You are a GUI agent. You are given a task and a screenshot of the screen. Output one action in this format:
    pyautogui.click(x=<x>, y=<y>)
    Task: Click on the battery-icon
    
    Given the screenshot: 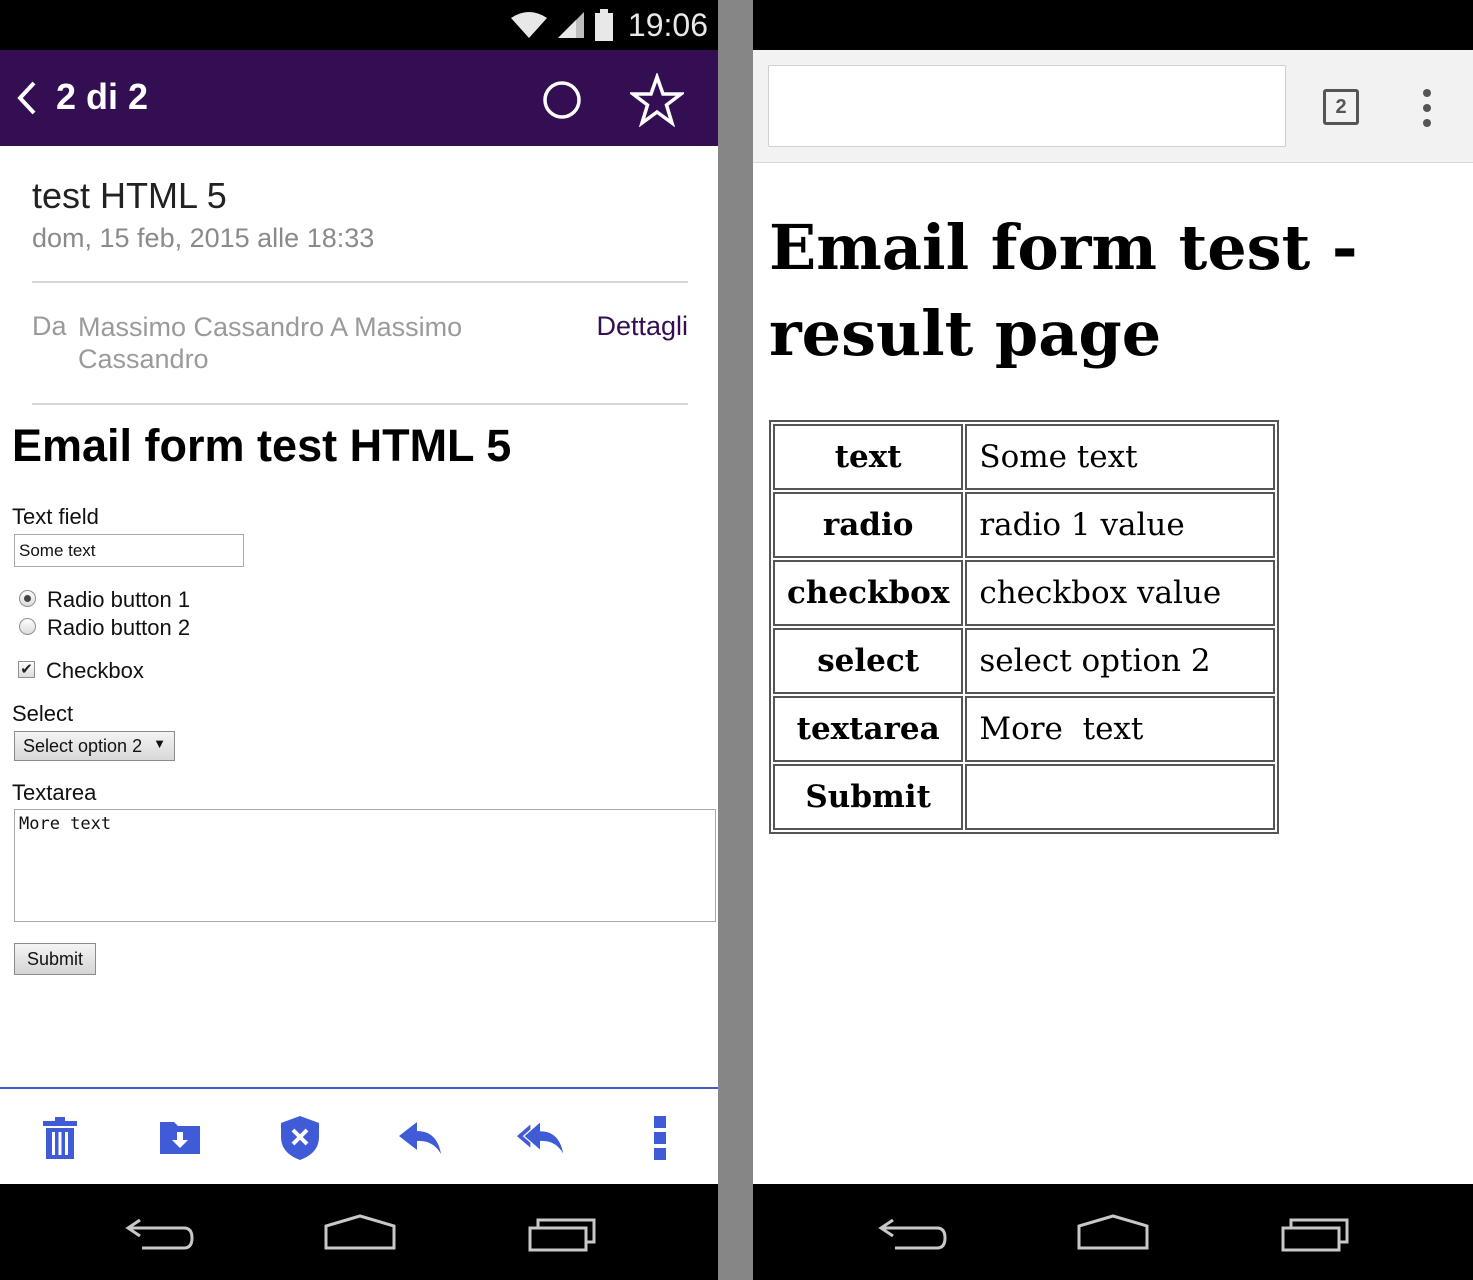 What is the action you would take?
    pyautogui.click(x=603, y=25)
    